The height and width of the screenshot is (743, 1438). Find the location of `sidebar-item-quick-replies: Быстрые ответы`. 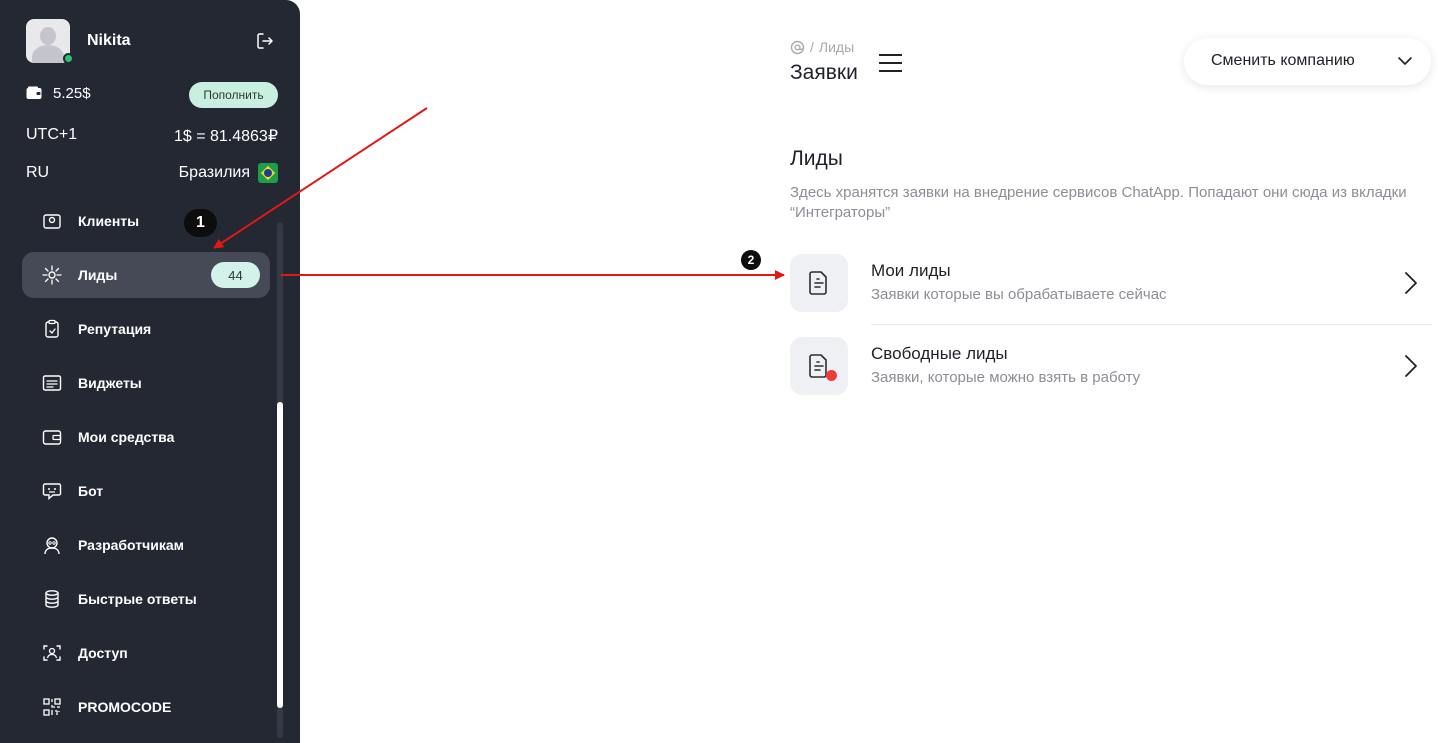

sidebar-item-quick-replies: Быстрые ответы is located at coordinates (146, 599).